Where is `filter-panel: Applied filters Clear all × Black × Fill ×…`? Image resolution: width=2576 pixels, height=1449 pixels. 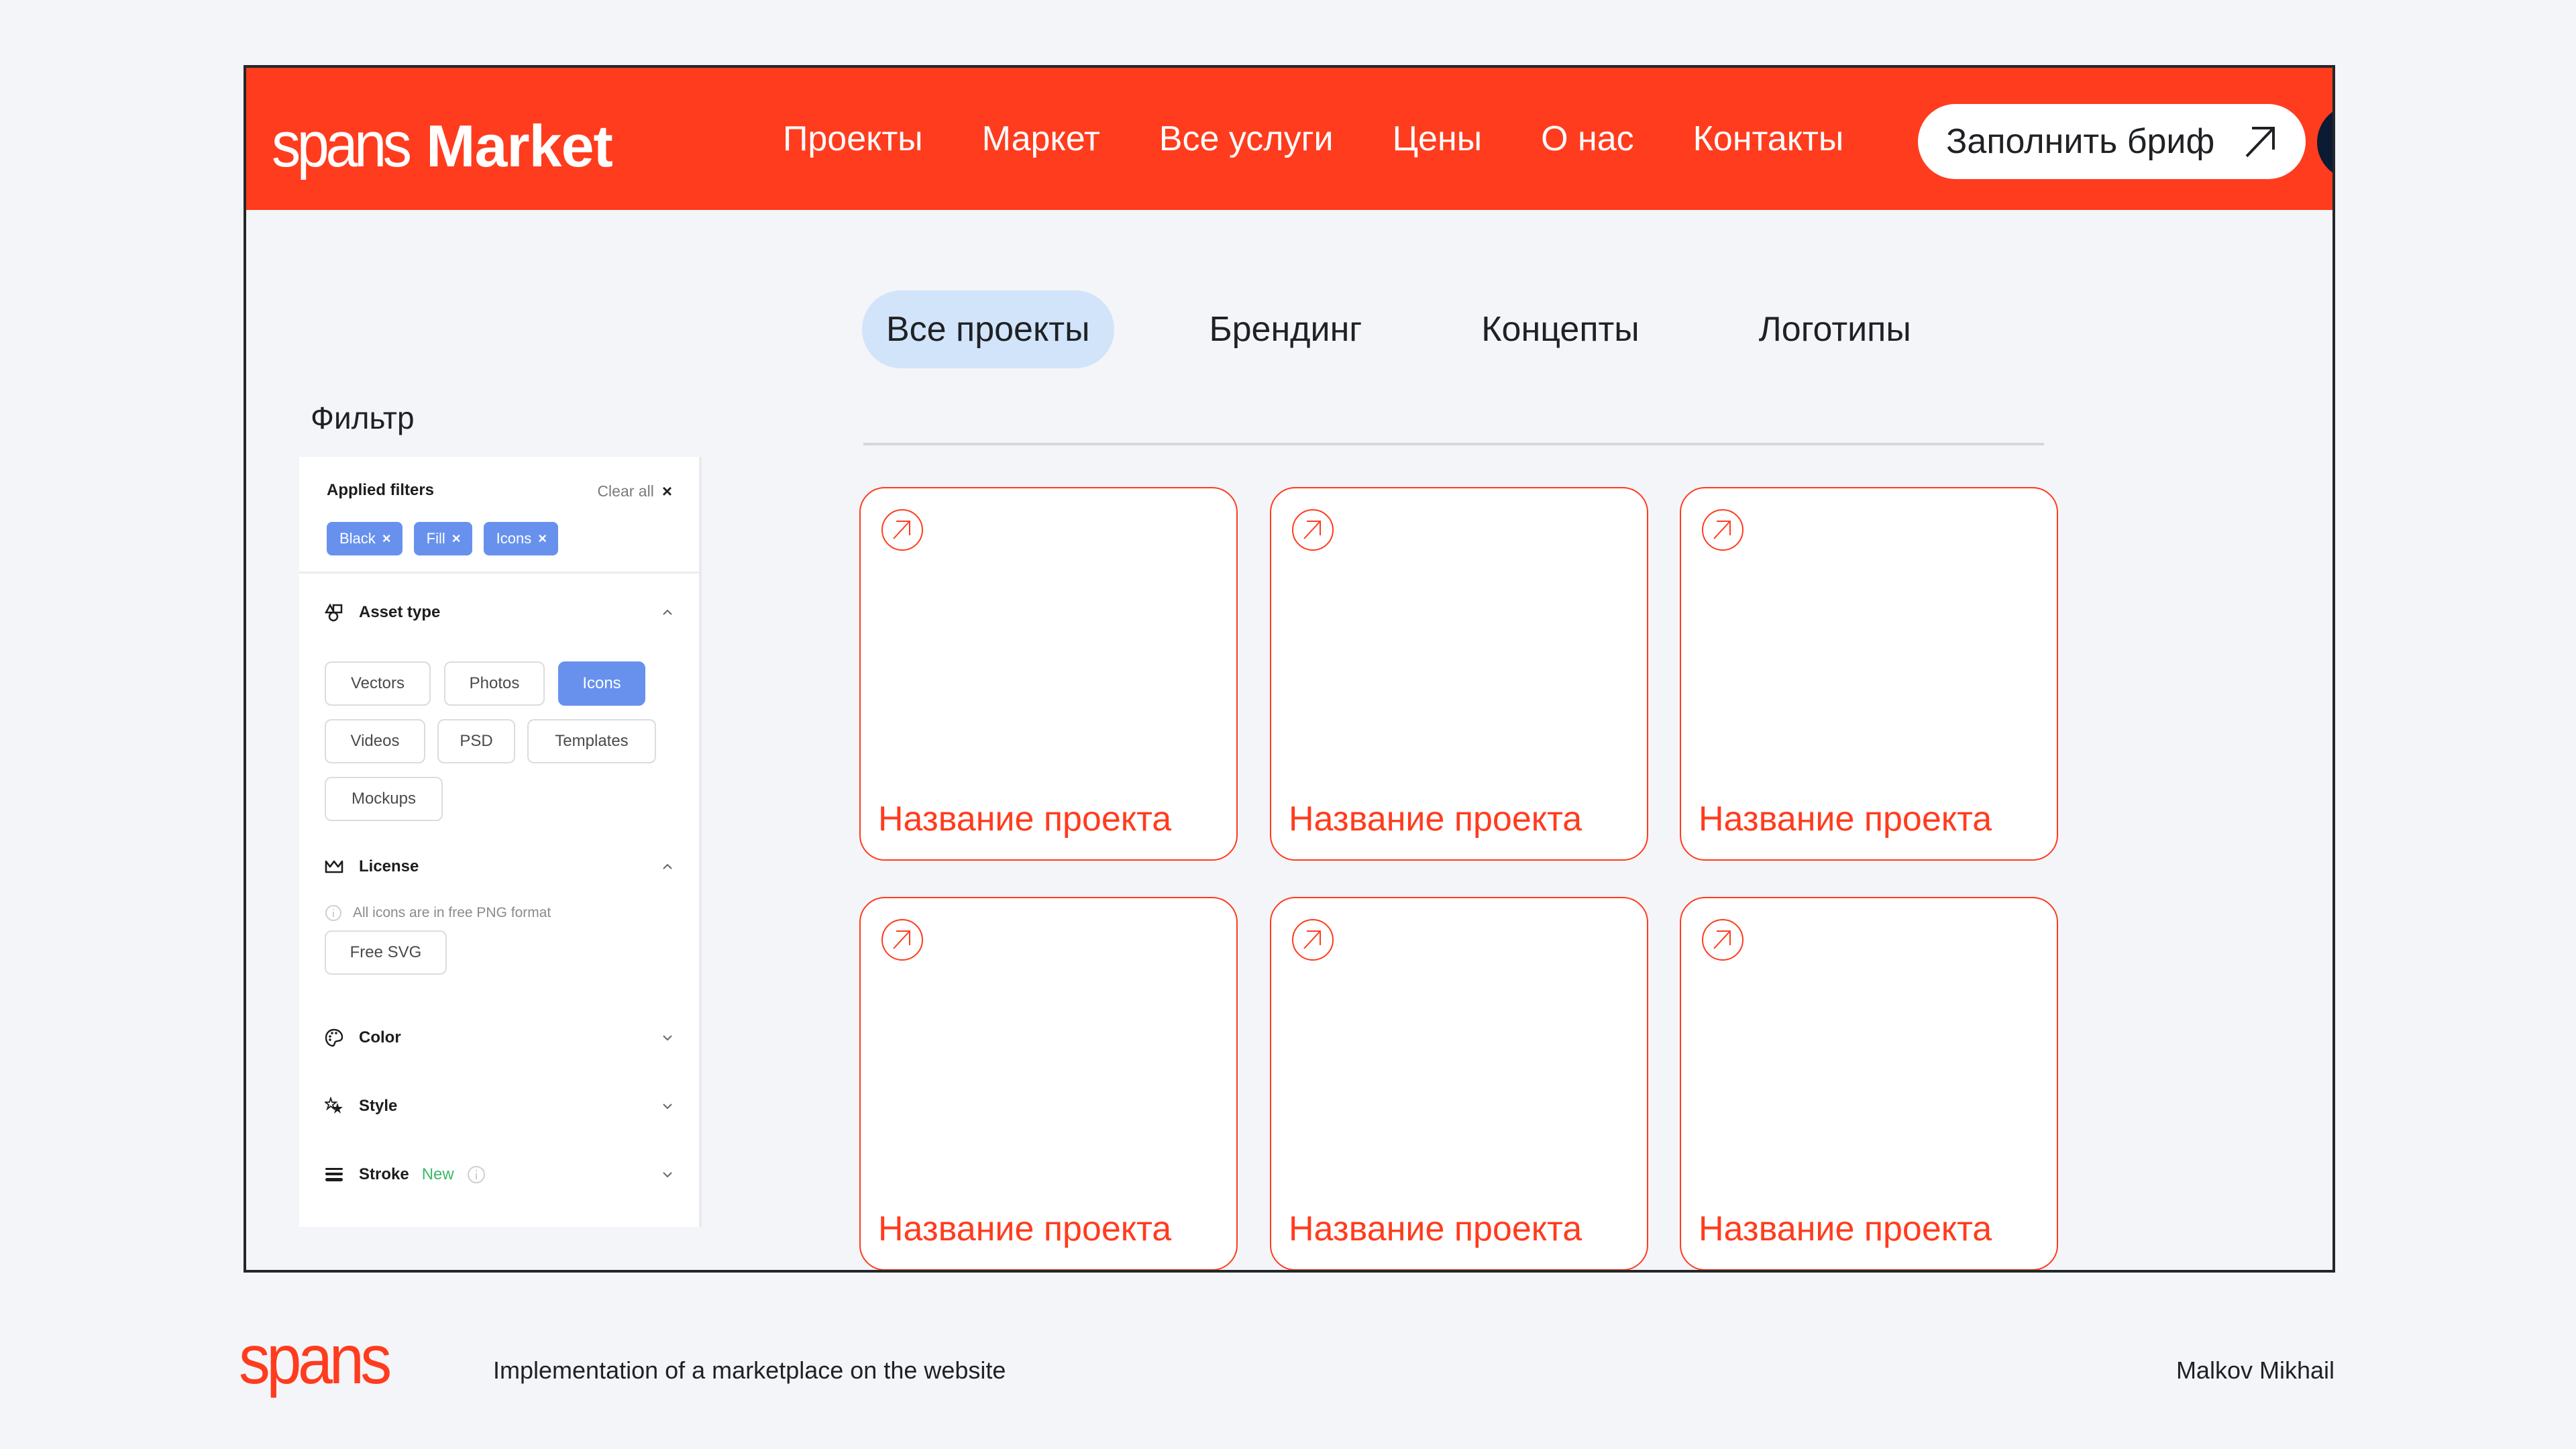
filter-panel: Applied filters Clear all × Black × Fill ×… is located at coordinates (500, 842).